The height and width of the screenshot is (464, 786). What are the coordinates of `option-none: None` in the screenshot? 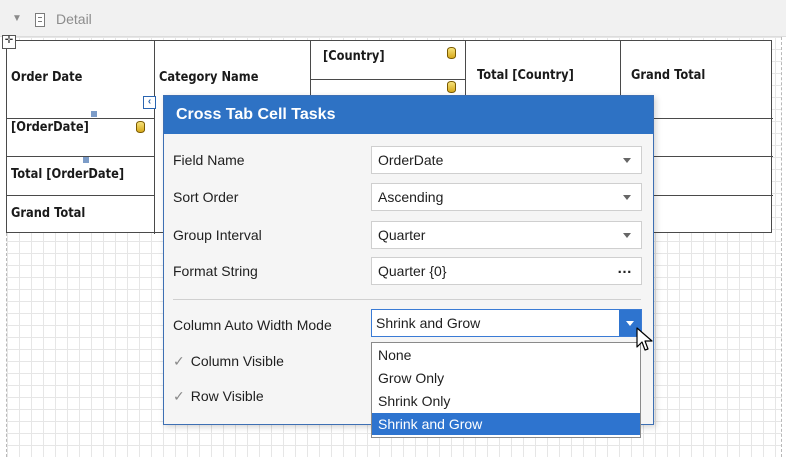 It's located at (506, 355).